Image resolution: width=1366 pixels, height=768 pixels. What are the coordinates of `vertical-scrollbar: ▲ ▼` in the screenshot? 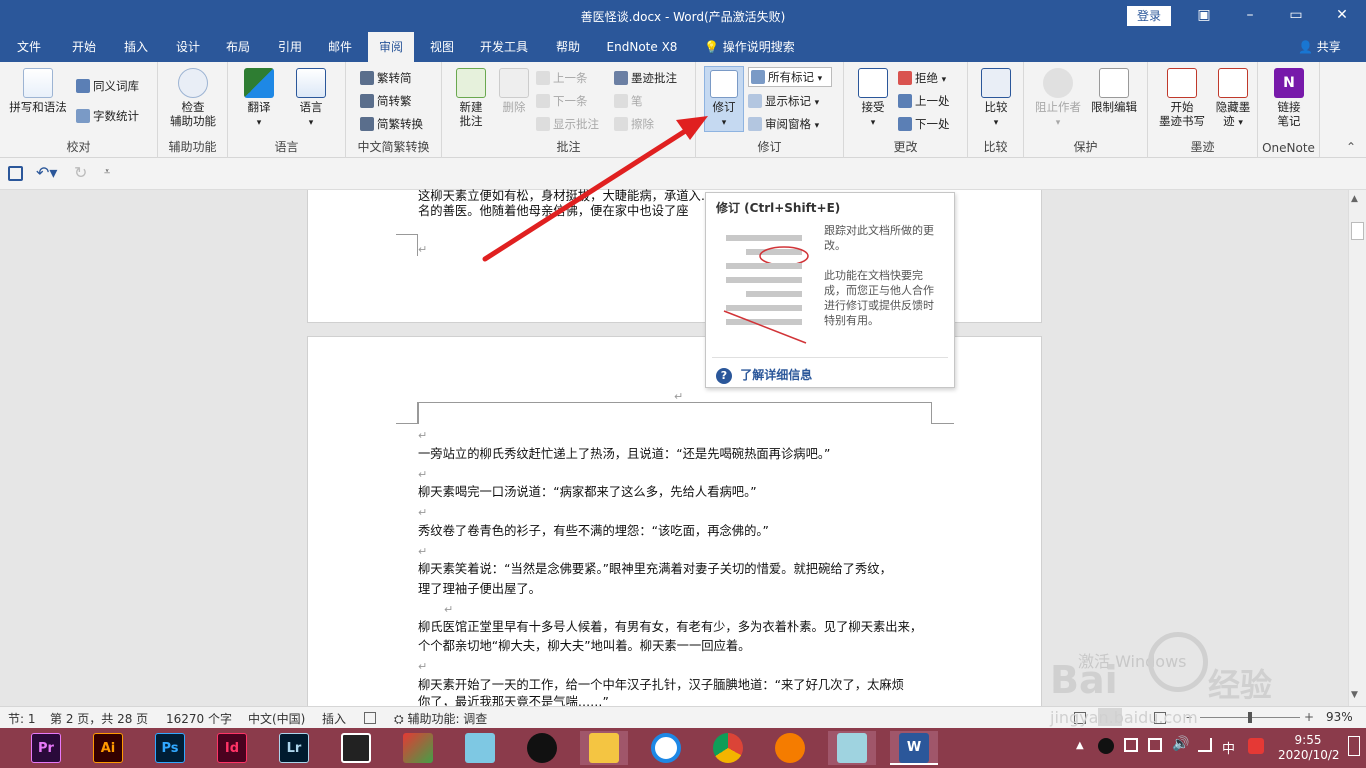 It's located at (1357, 448).